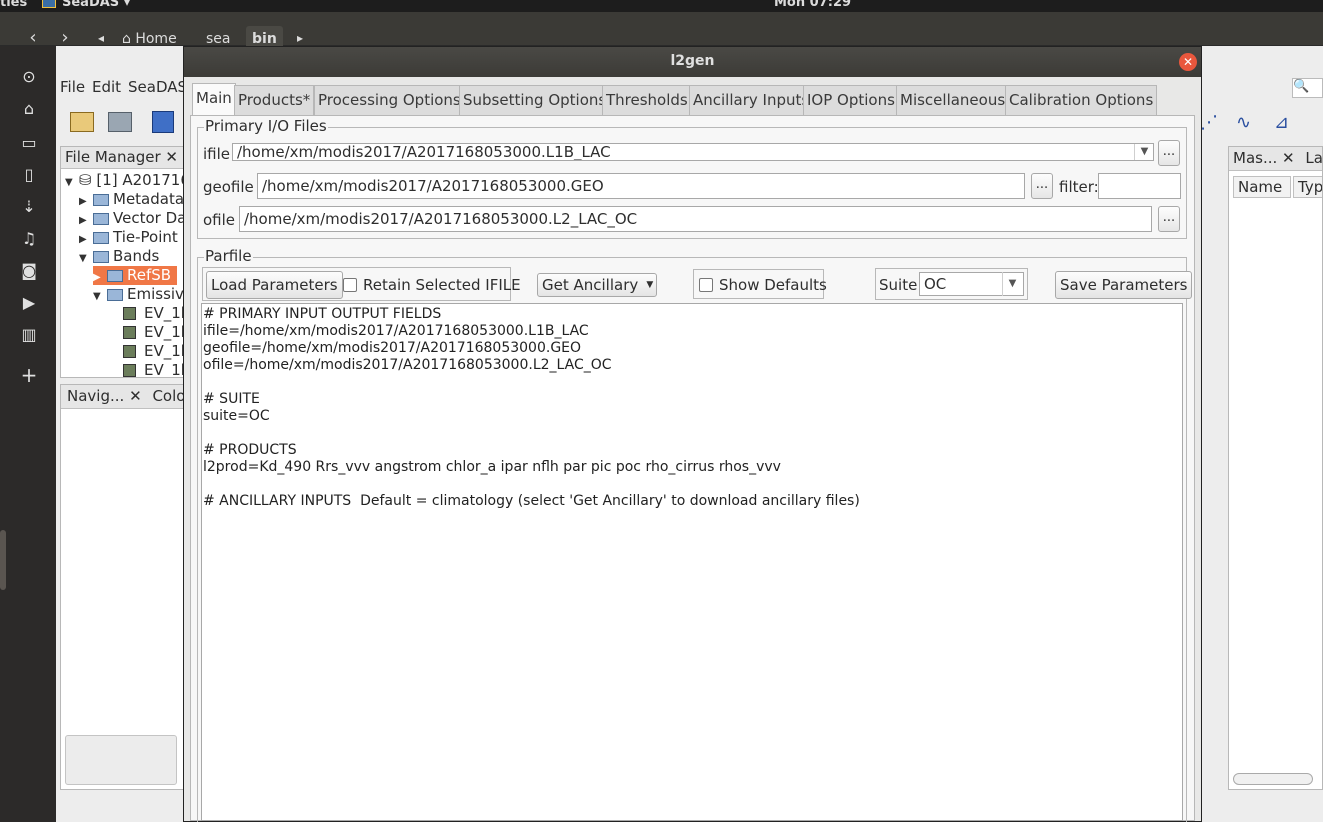  What do you see at coordinates (29, 303) in the screenshot?
I see `video-icon: ▶` at bounding box center [29, 303].